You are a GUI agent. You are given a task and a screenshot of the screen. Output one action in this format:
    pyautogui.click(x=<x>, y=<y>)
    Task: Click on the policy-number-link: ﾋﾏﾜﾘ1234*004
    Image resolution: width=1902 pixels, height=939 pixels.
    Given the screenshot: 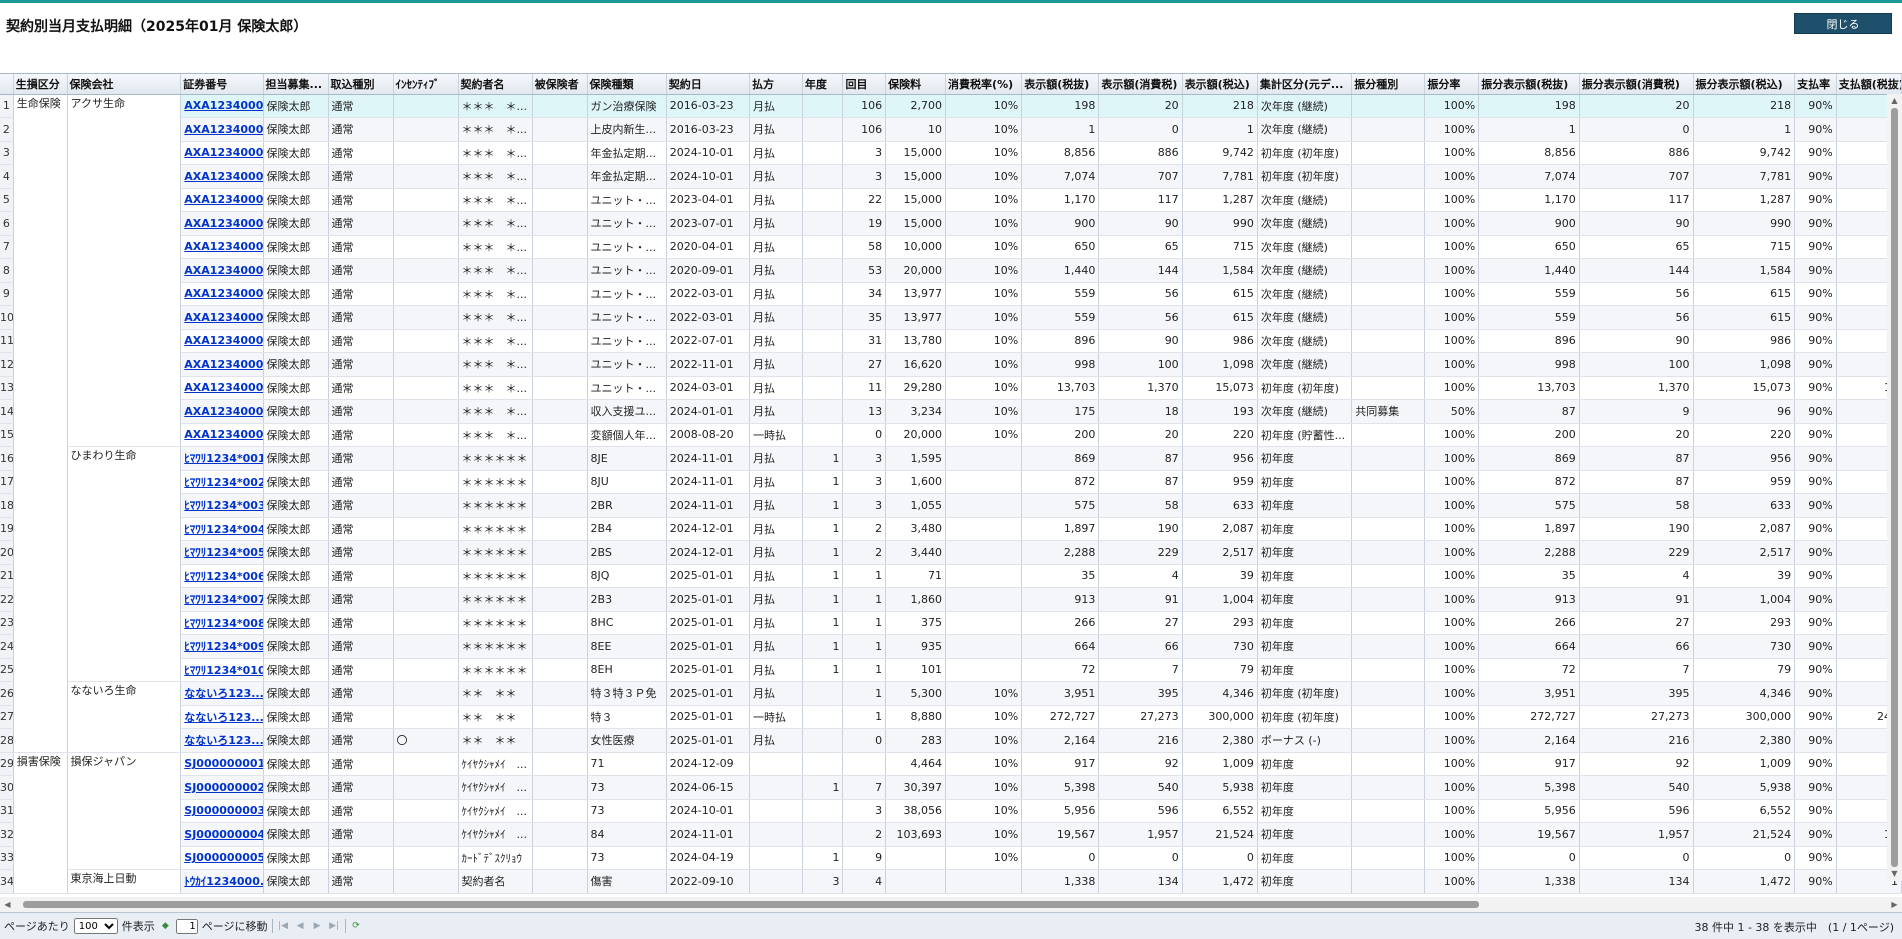 What is the action you would take?
    pyautogui.click(x=223, y=529)
    